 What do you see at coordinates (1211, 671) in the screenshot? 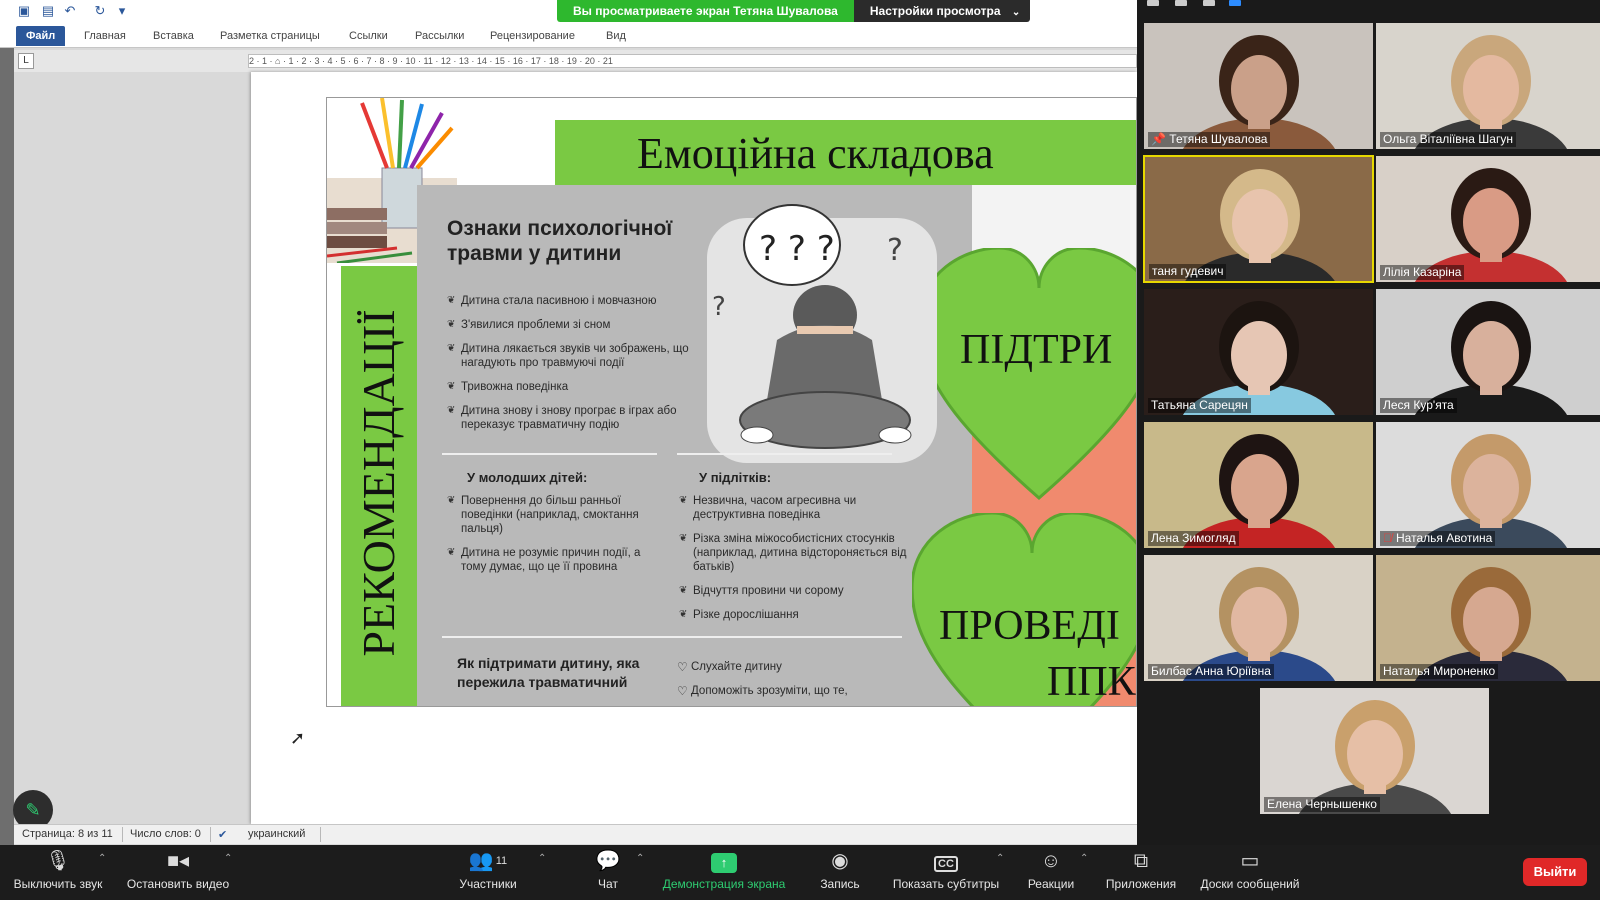
I see `participant-name-text: Билбас Анна Юріївна` at bounding box center [1211, 671].